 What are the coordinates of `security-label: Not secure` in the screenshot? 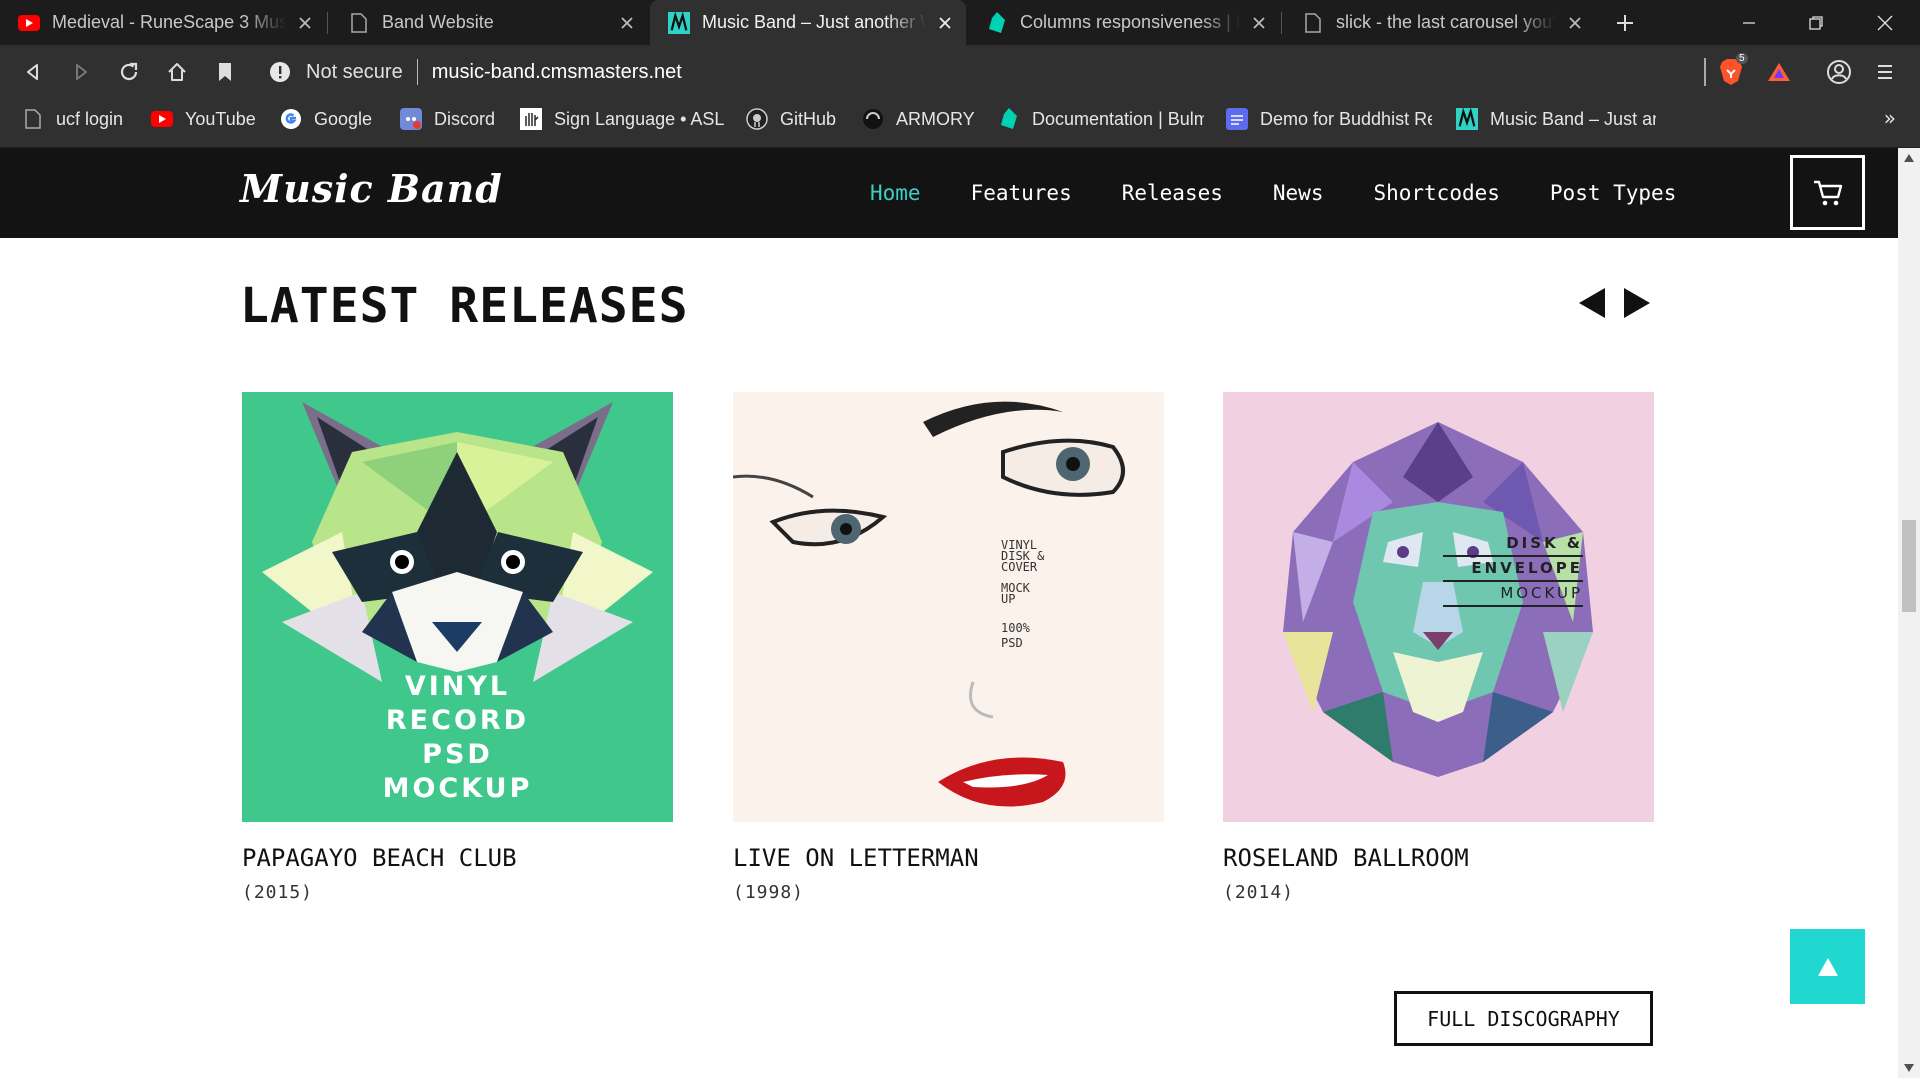 It's located at (354, 72).